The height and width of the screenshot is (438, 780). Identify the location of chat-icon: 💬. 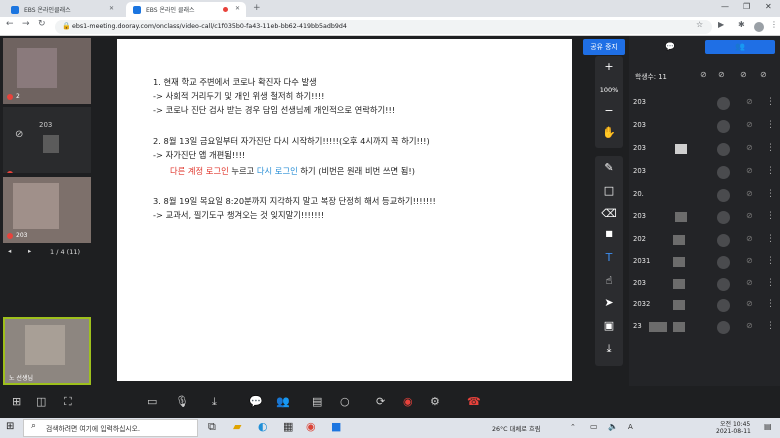
(256, 401).